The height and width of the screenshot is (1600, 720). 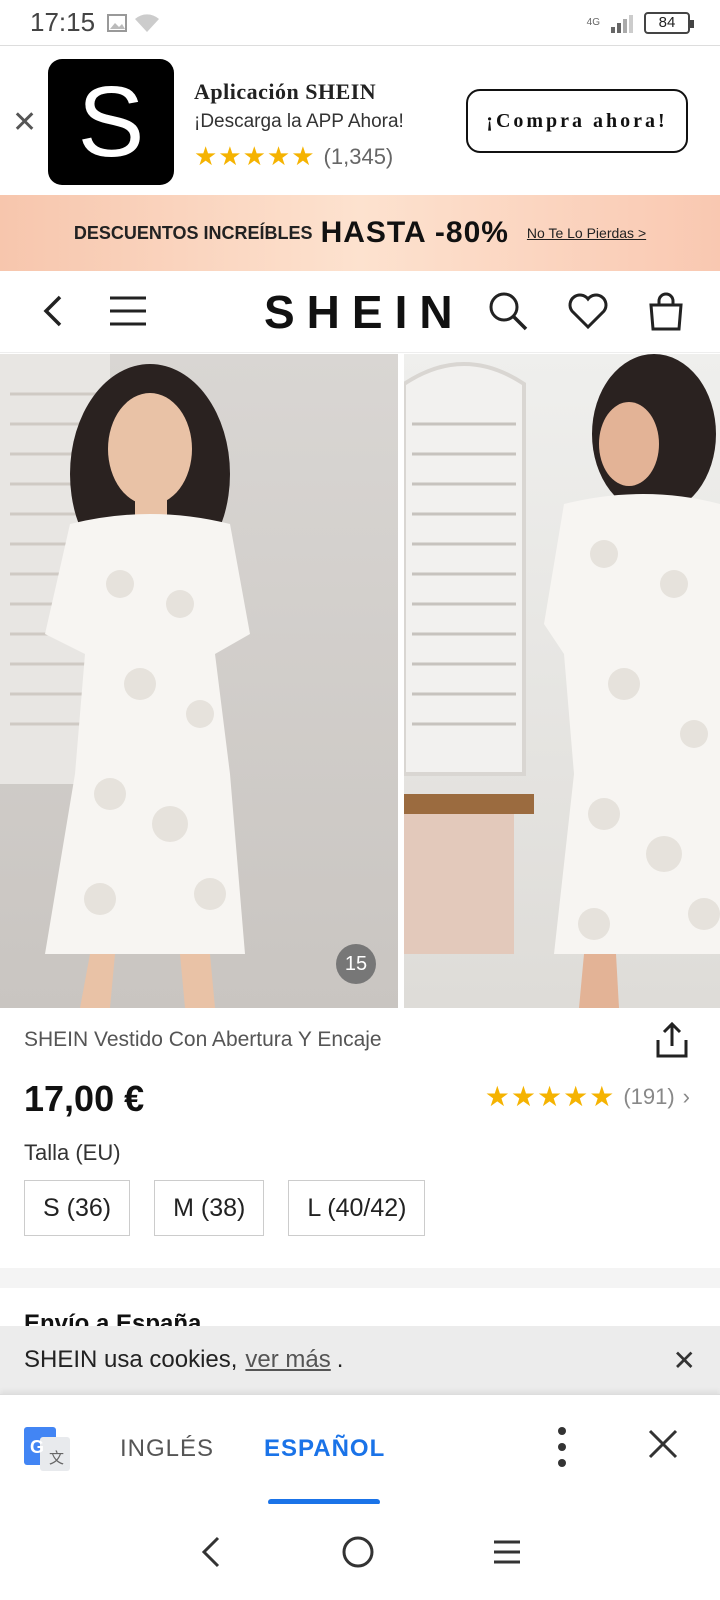 What do you see at coordinates (508, 311) in the screenshot?
I see `search-icon` at bounding box center [508, 311].